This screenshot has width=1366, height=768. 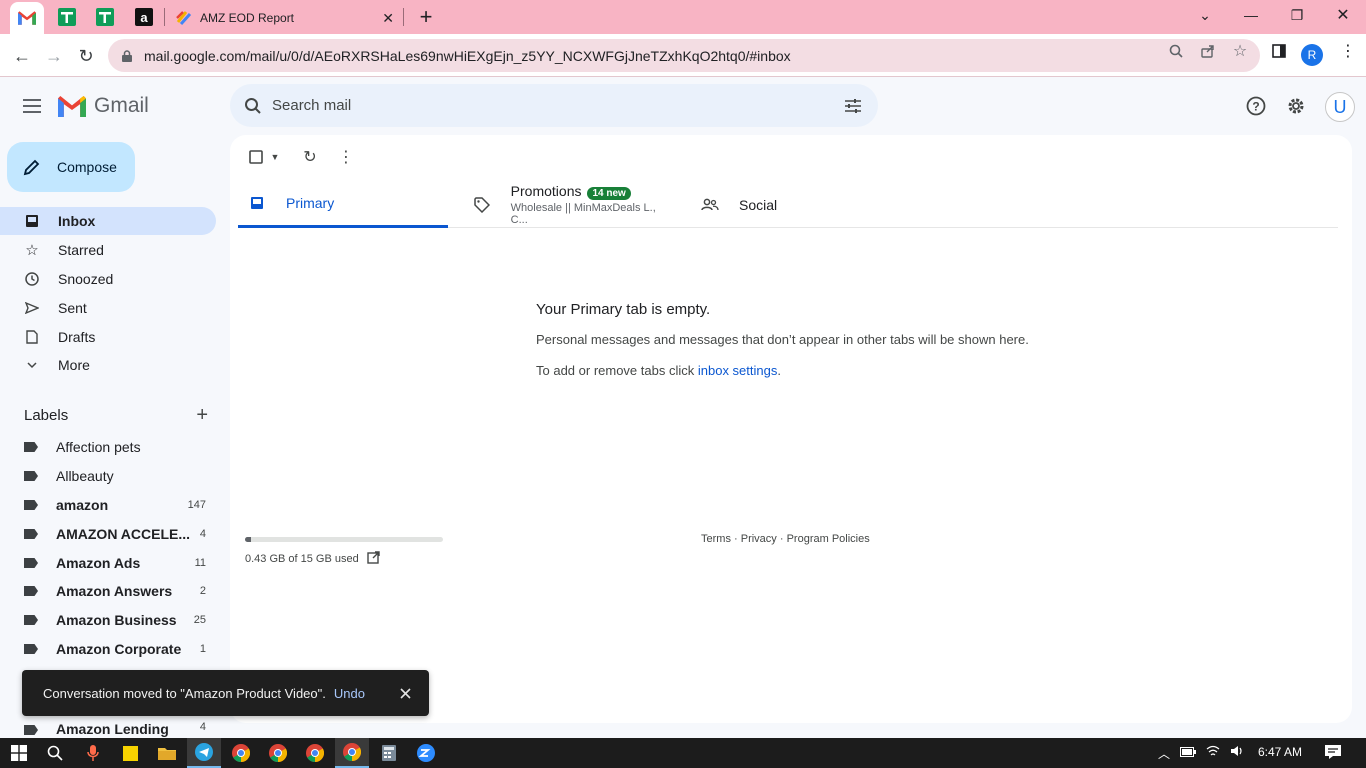 I want to click on pinned-tab-amazon: a, so click(x=144, y=17).